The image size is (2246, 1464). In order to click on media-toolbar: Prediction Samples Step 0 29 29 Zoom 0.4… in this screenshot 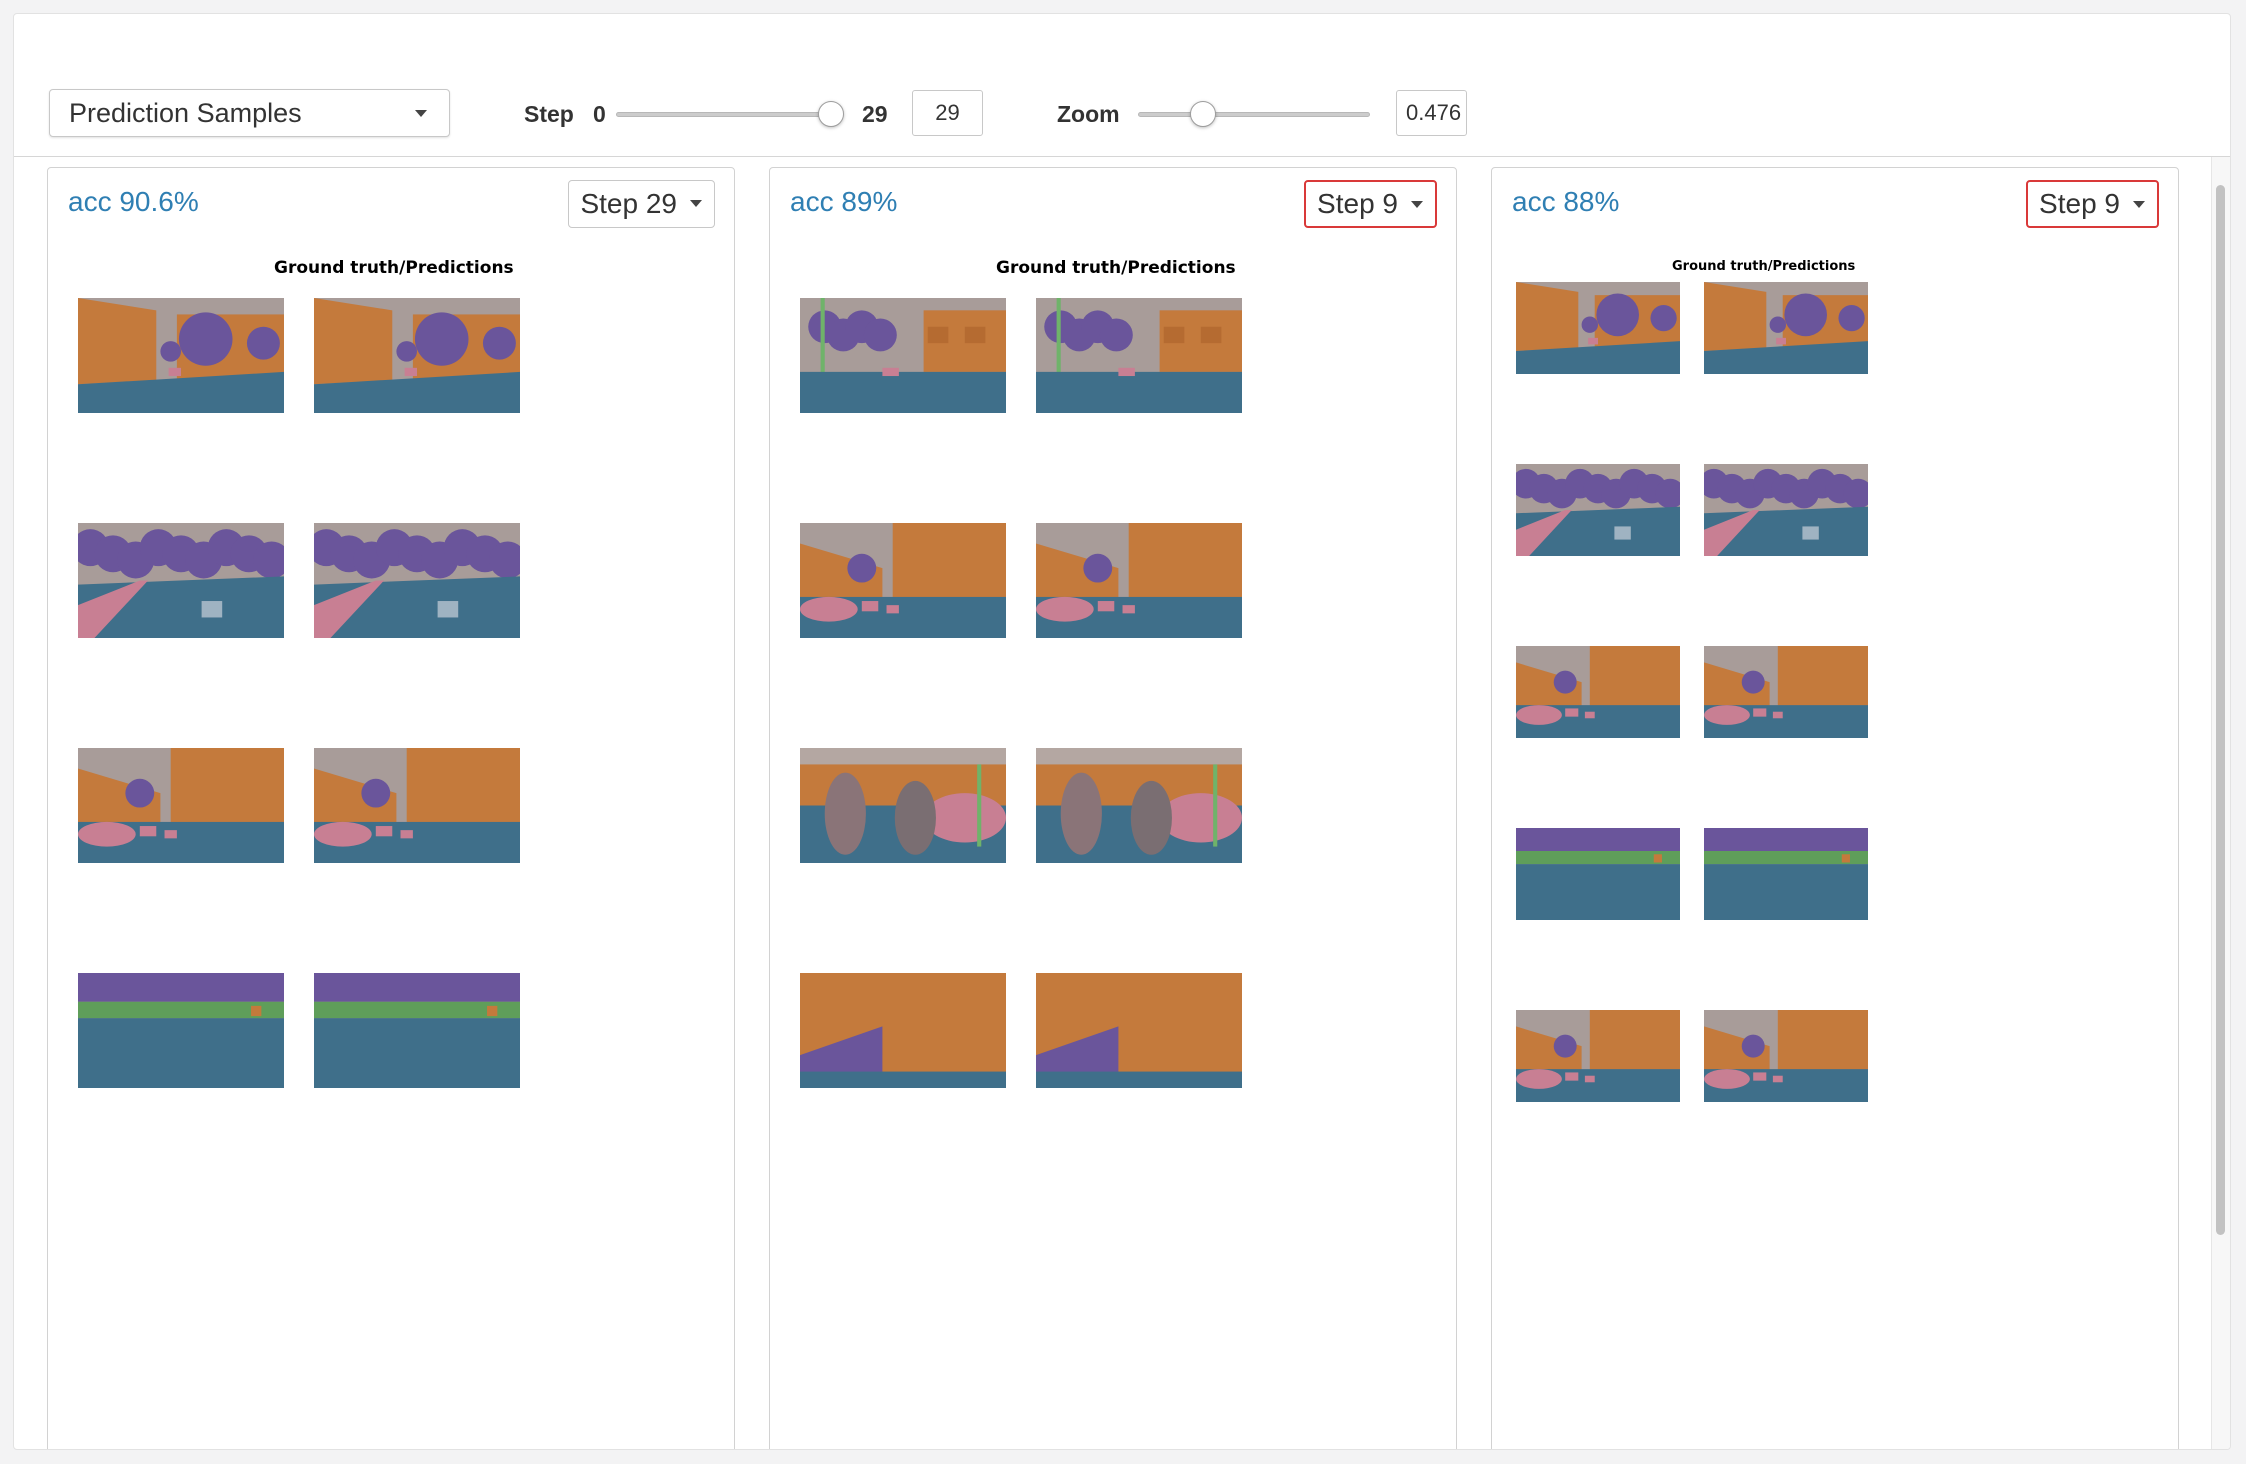, I will do `click(1122, 114)`.